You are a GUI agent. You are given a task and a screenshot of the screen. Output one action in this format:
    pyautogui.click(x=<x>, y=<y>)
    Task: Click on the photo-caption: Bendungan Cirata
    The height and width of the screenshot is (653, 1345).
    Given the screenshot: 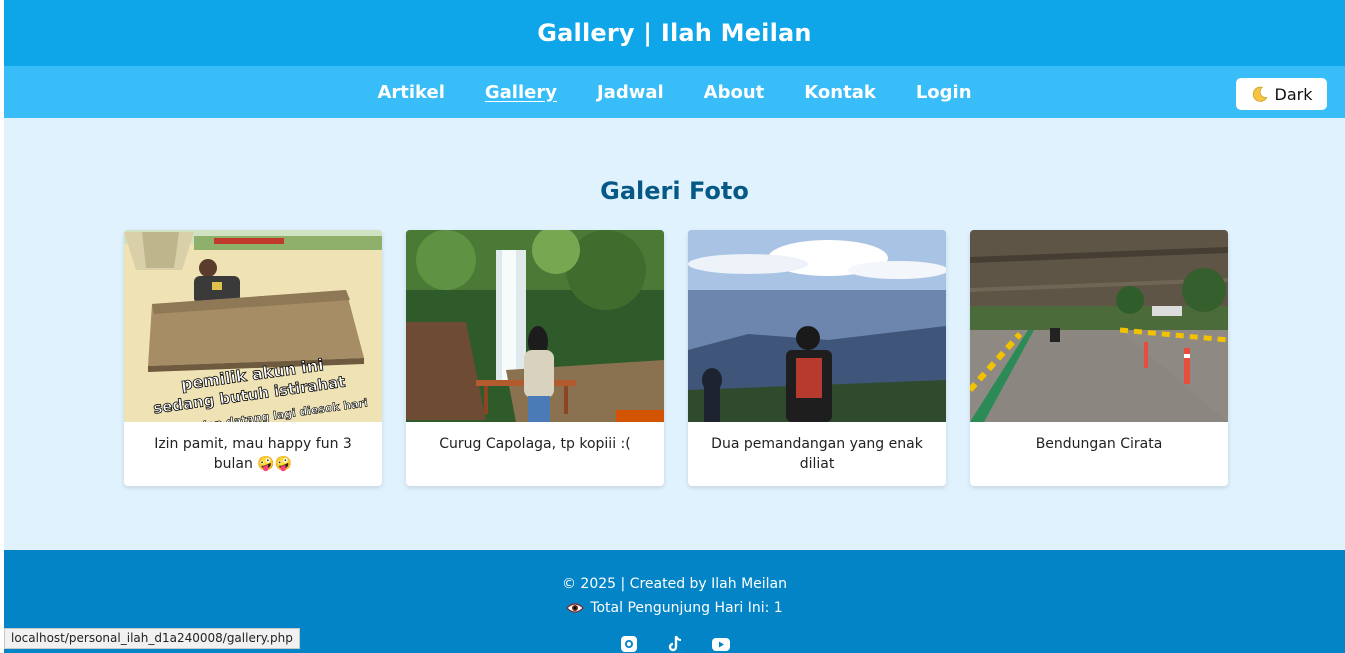 What is the action you would take?
    pyautogui.click(x=1099, y=444)
    